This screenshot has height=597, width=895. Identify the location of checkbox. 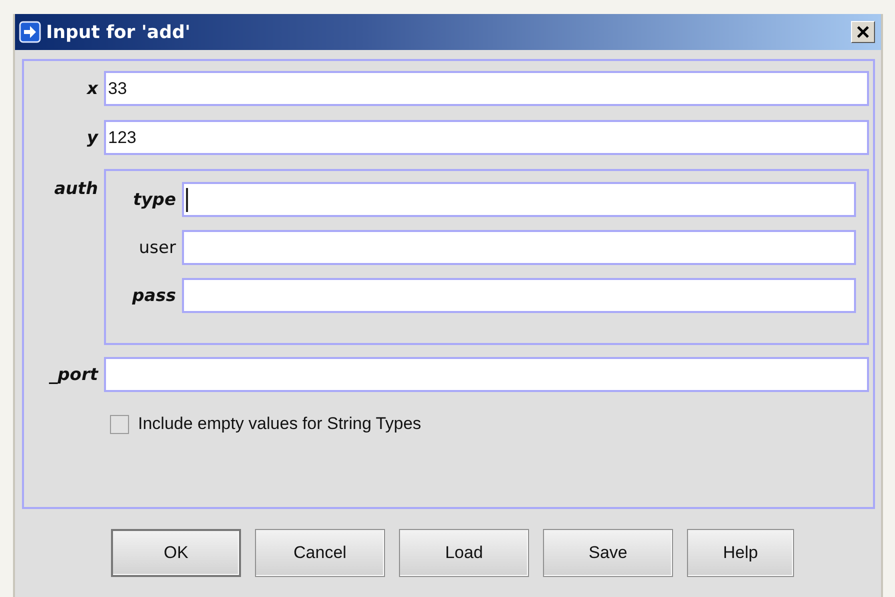
(119, 424).